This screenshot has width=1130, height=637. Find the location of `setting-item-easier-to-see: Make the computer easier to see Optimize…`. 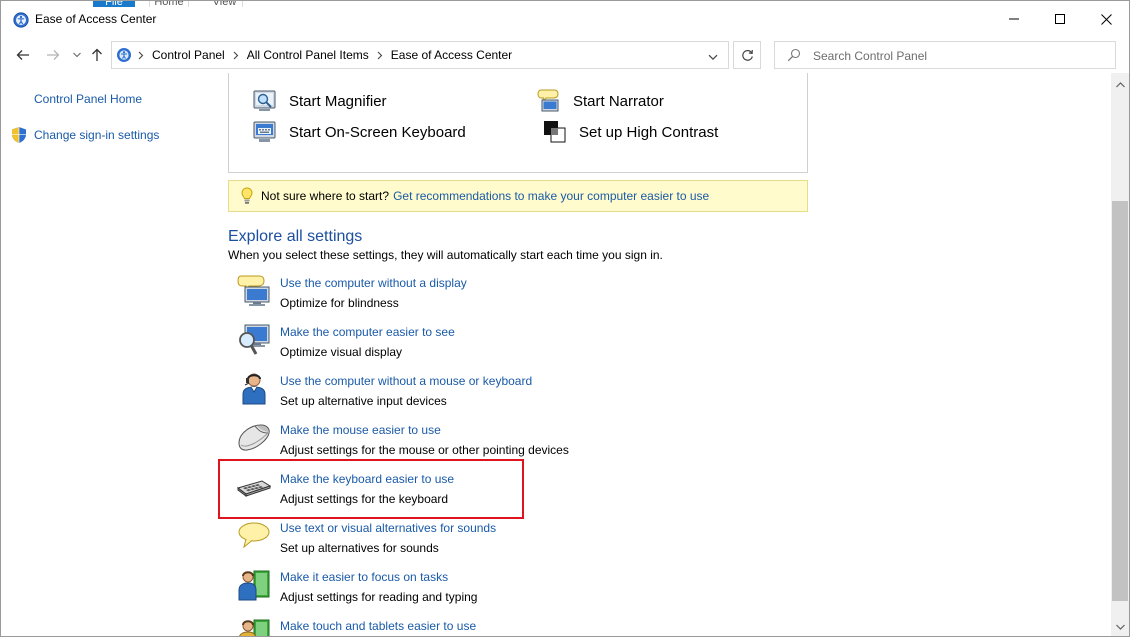

setting-item-easier-to-see: Make the computer easier to see Optimize… is located at coordinates (517, 343).